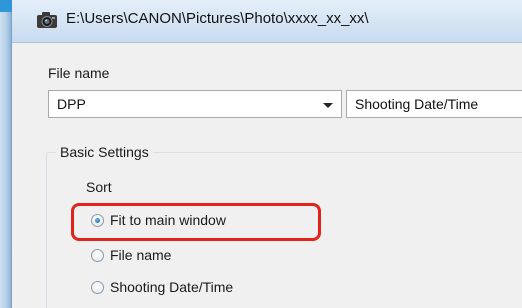 The image size is (522, 308). Describe the element at coordinates (328, 105) in the screenshot. I see `chevron-down-icon` at that location.